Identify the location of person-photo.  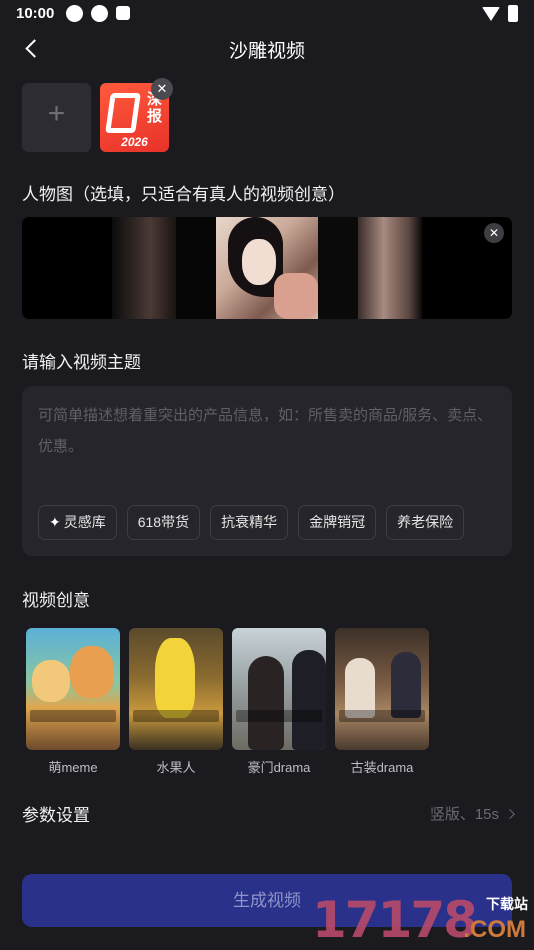
(267, 268).